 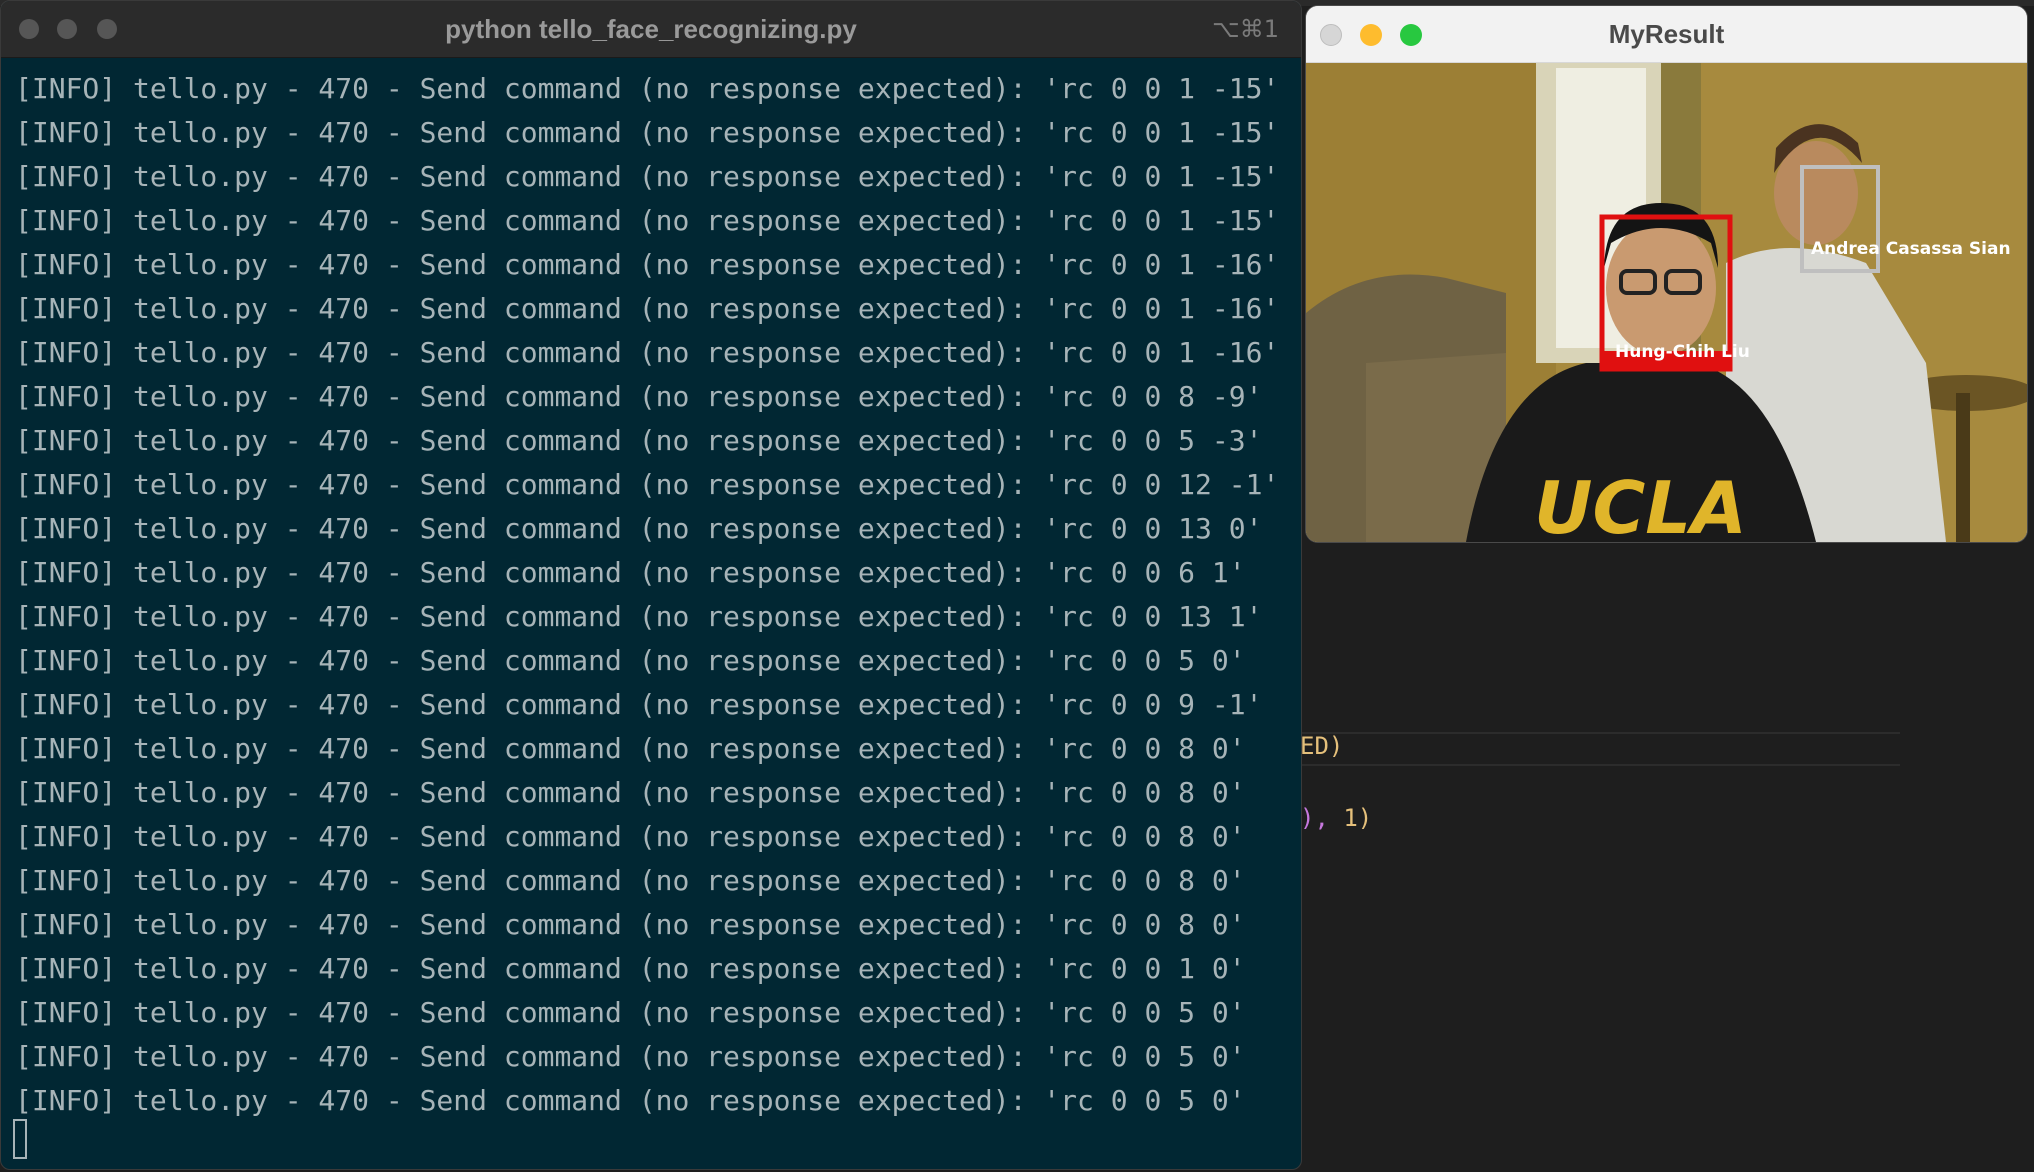 I want to click on editor-code-fragment: ), 1), so click(x=1336, y=818).